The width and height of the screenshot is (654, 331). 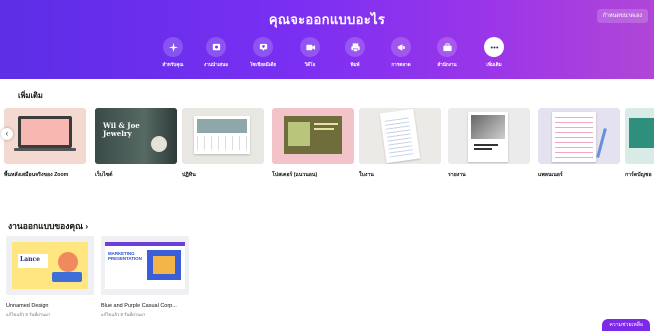 I want to click on category-label: เพิ่มเติม, so click(x=494, y=64).